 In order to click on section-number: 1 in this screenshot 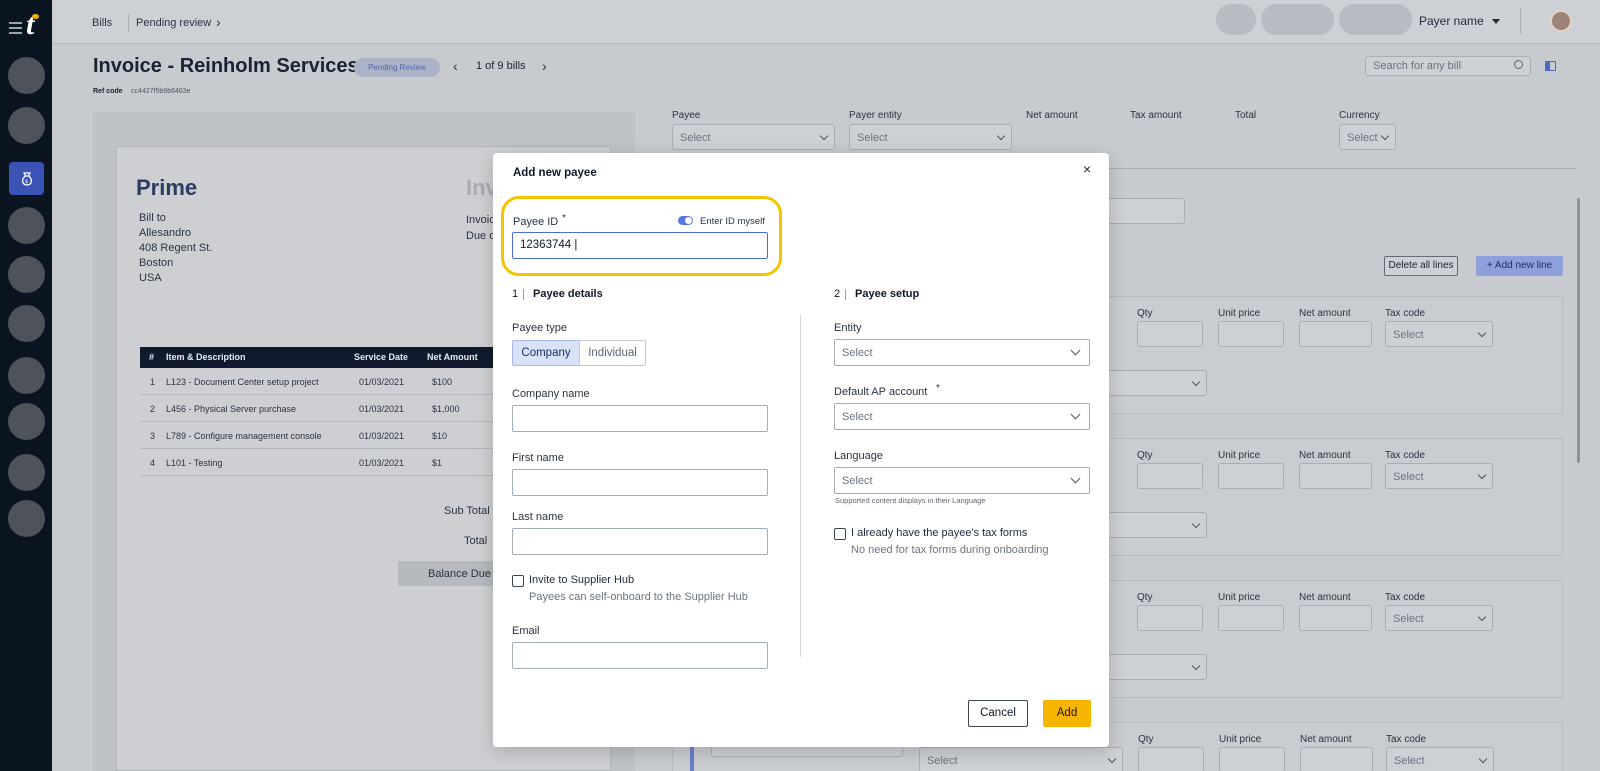, I will do `click(515, 294)`.